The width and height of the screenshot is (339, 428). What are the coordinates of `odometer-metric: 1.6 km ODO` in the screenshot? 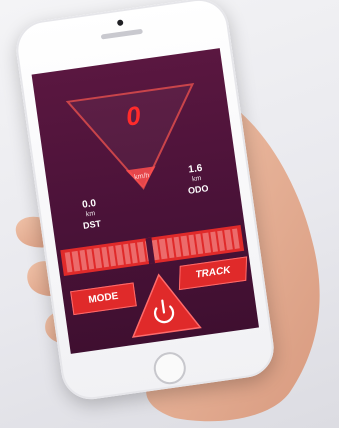 It's located at (197, 180).